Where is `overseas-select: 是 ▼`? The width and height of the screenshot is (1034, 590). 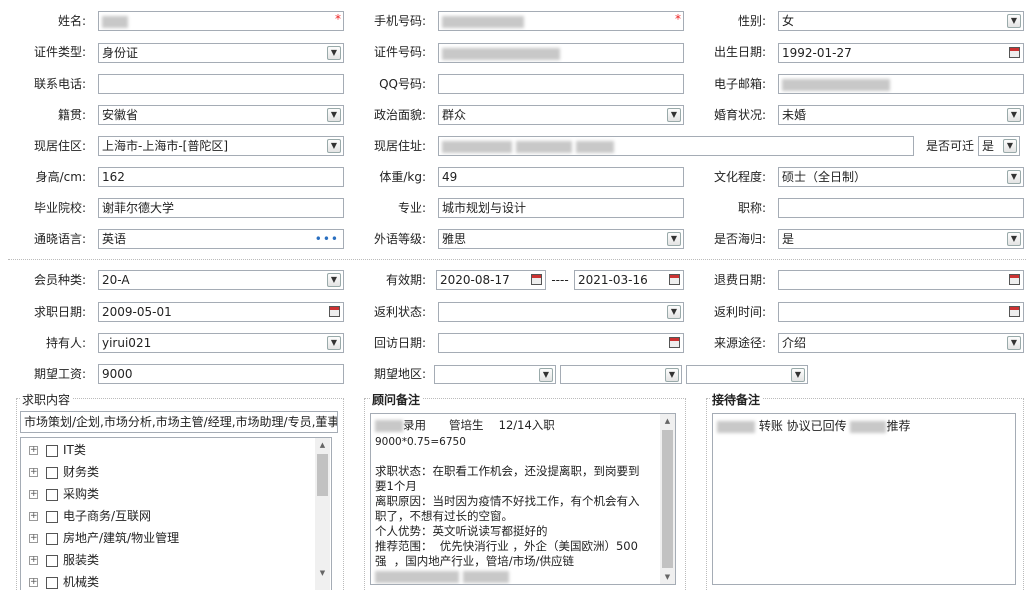
overseas-select: 是 ▼ is located at coordinates (901, 239).